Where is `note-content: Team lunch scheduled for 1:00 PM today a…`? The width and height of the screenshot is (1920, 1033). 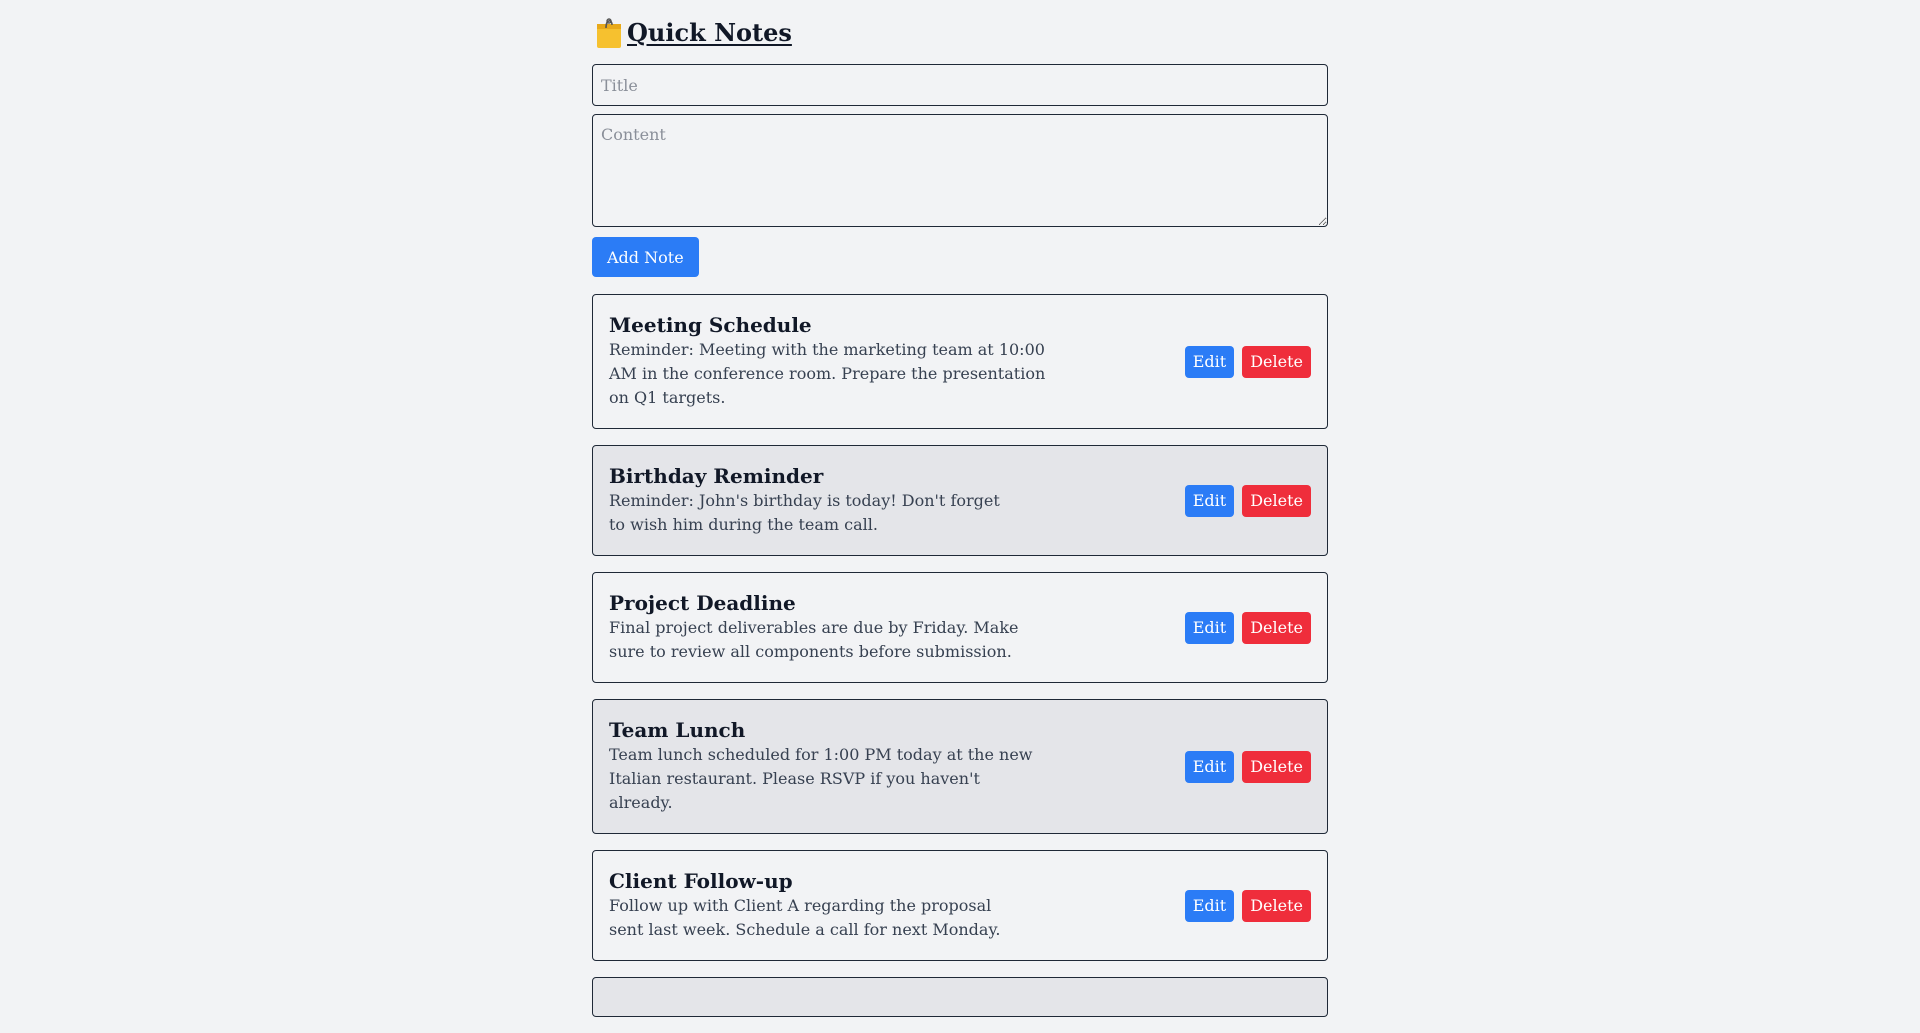 note-content: Team lunch scheduled for 1:00 PM today a… is located at coordinates (821, 778).